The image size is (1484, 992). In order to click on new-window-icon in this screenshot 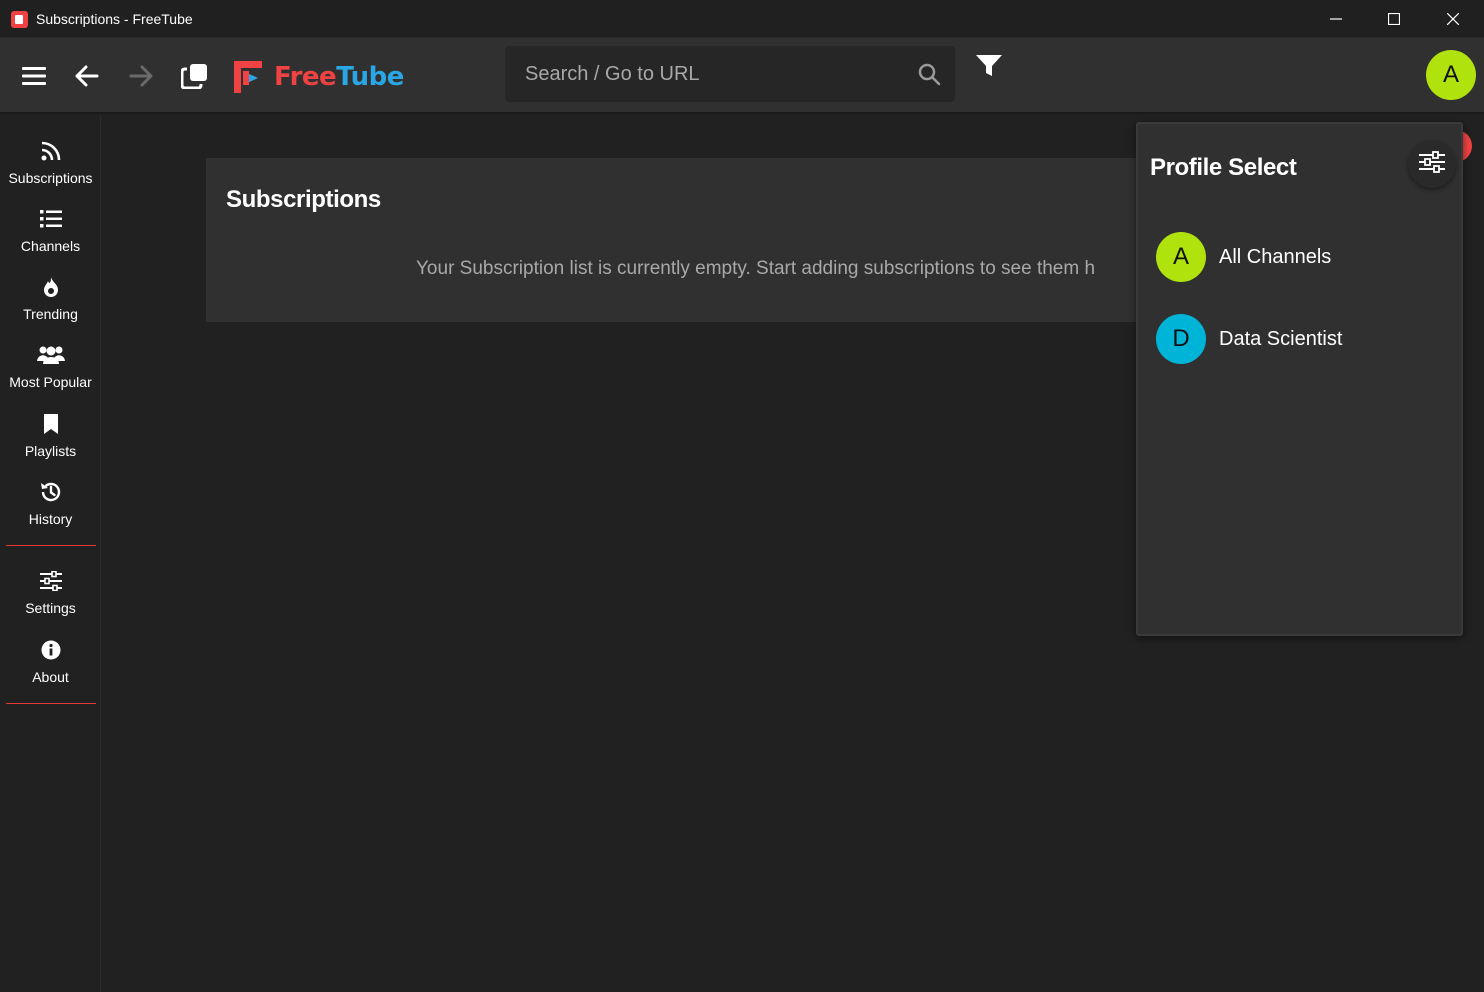, I will do `click(195, 76)`.